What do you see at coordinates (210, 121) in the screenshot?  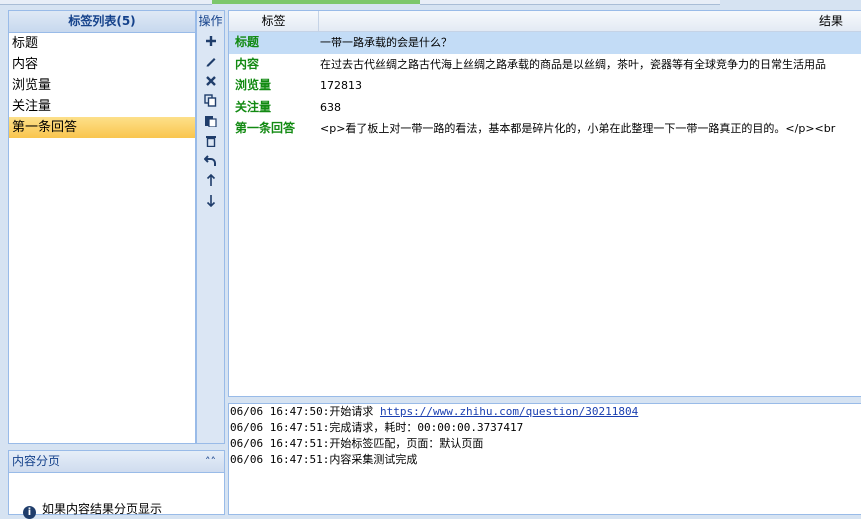 I see `paste-icon` at bounding box center [210, 121].